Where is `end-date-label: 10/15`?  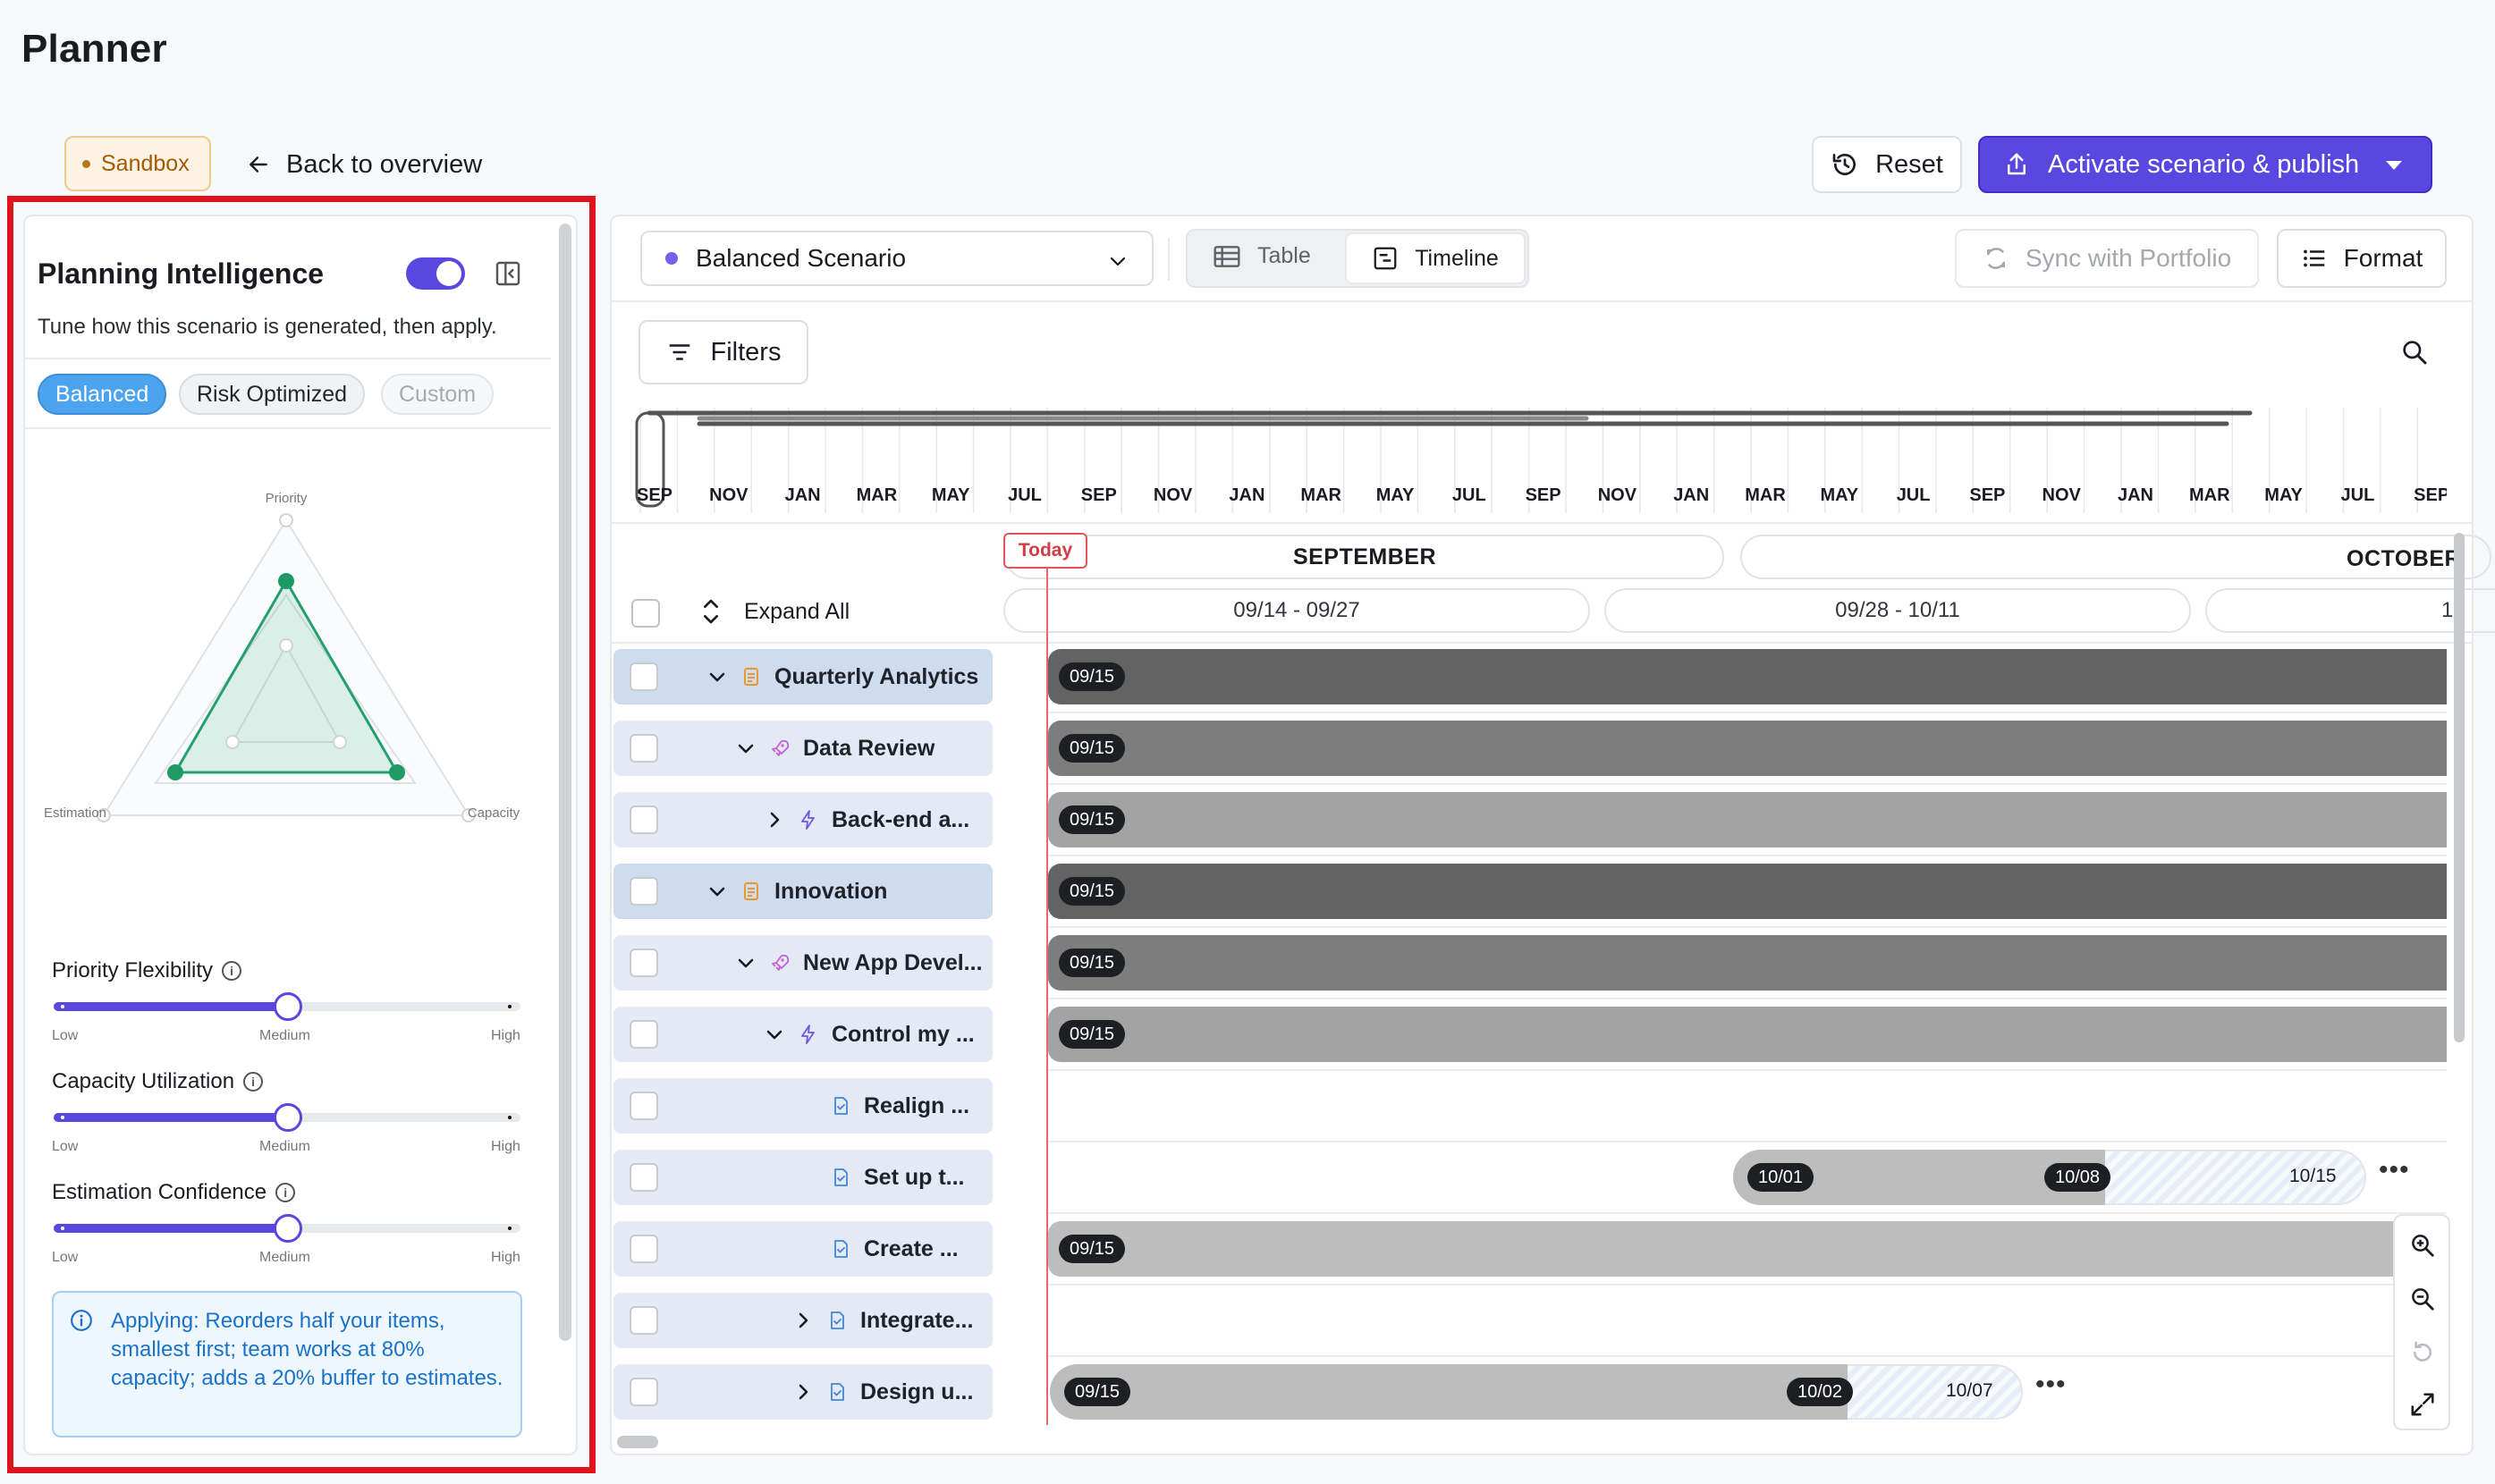
end-date-label: 10/15 is located at coordinates (2313, 1176).